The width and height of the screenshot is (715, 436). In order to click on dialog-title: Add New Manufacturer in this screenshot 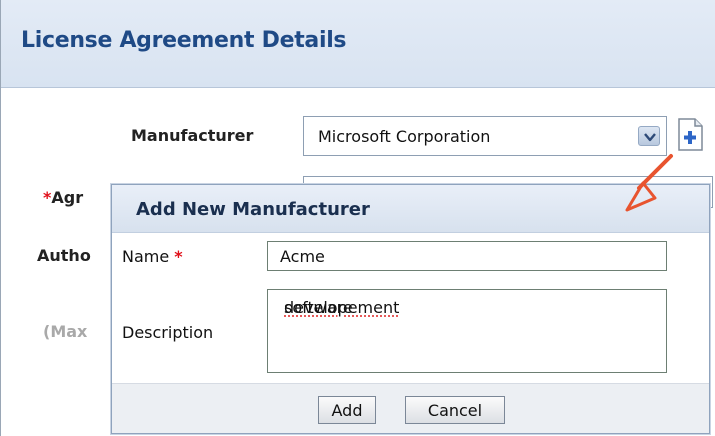, I will do `click(253, 209)`.